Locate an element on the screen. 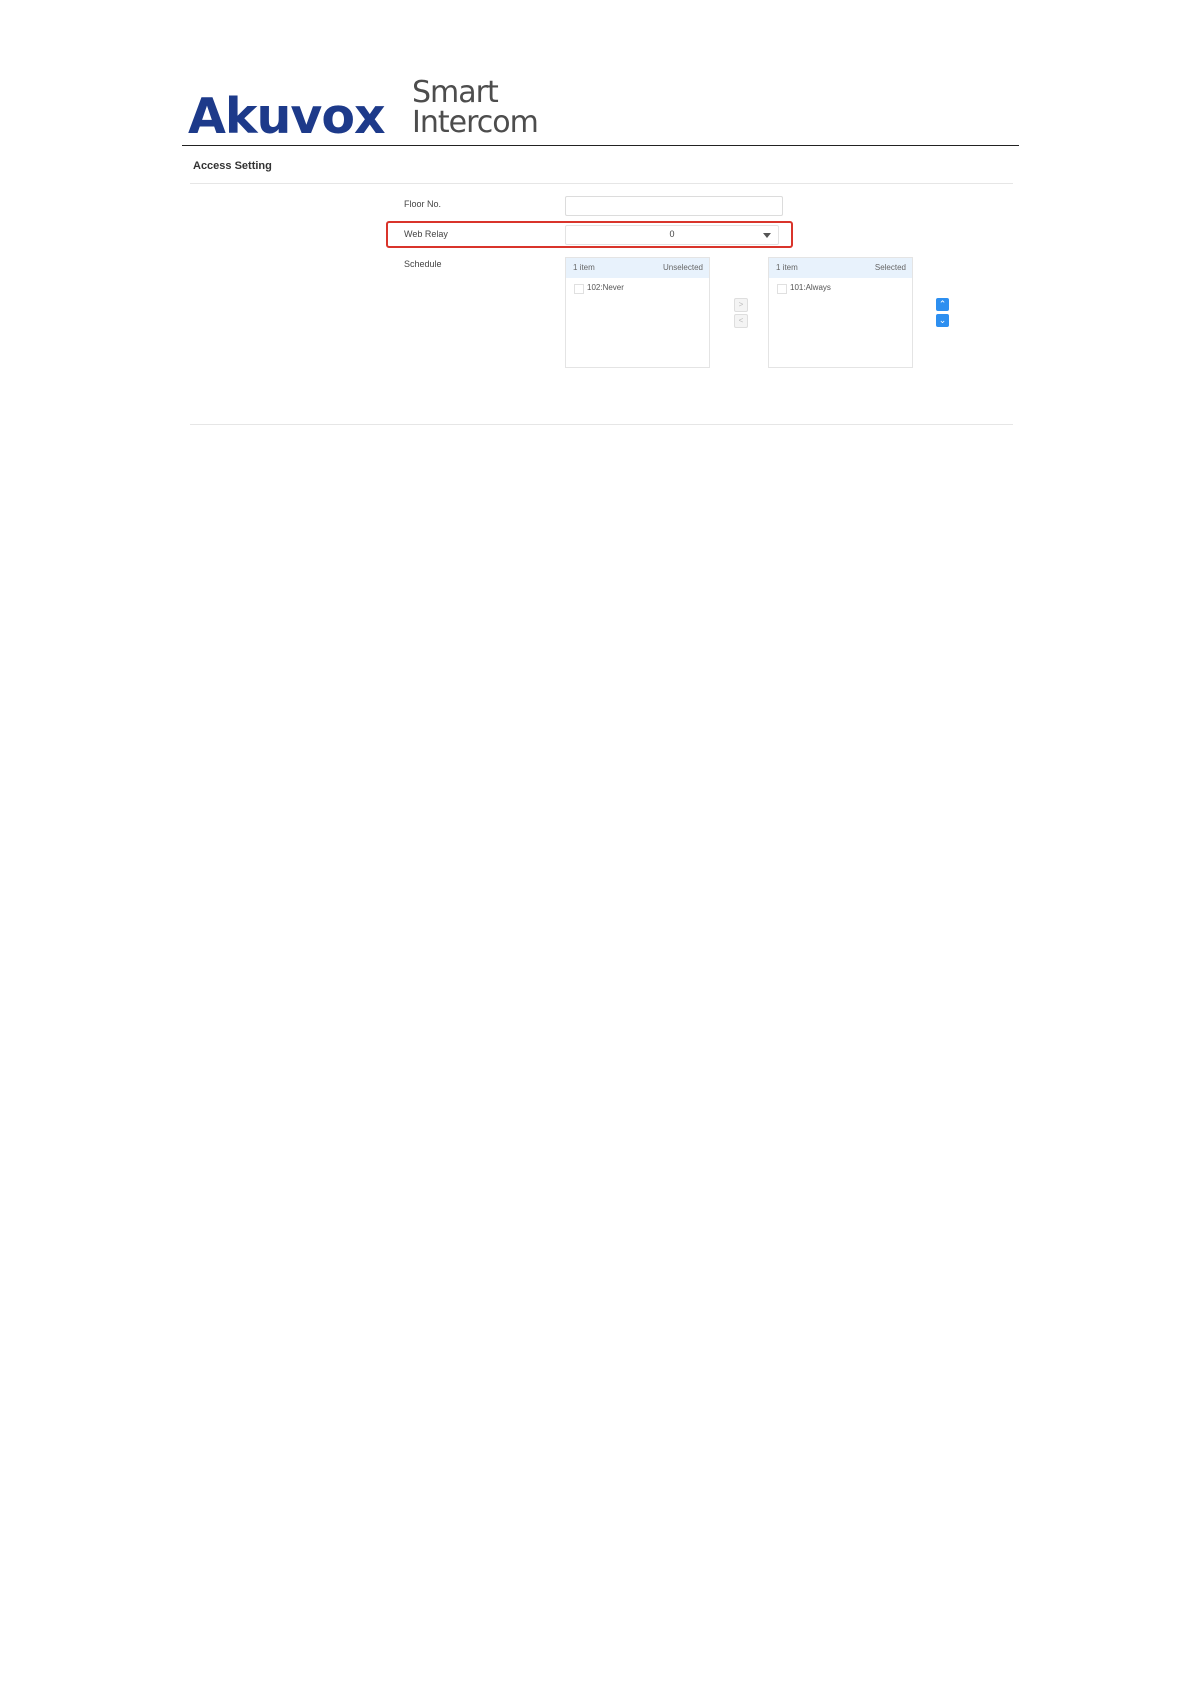 This screenshot has height=1684, width=1191. chevron-right-icon: > is located at coordinates (741, 304).